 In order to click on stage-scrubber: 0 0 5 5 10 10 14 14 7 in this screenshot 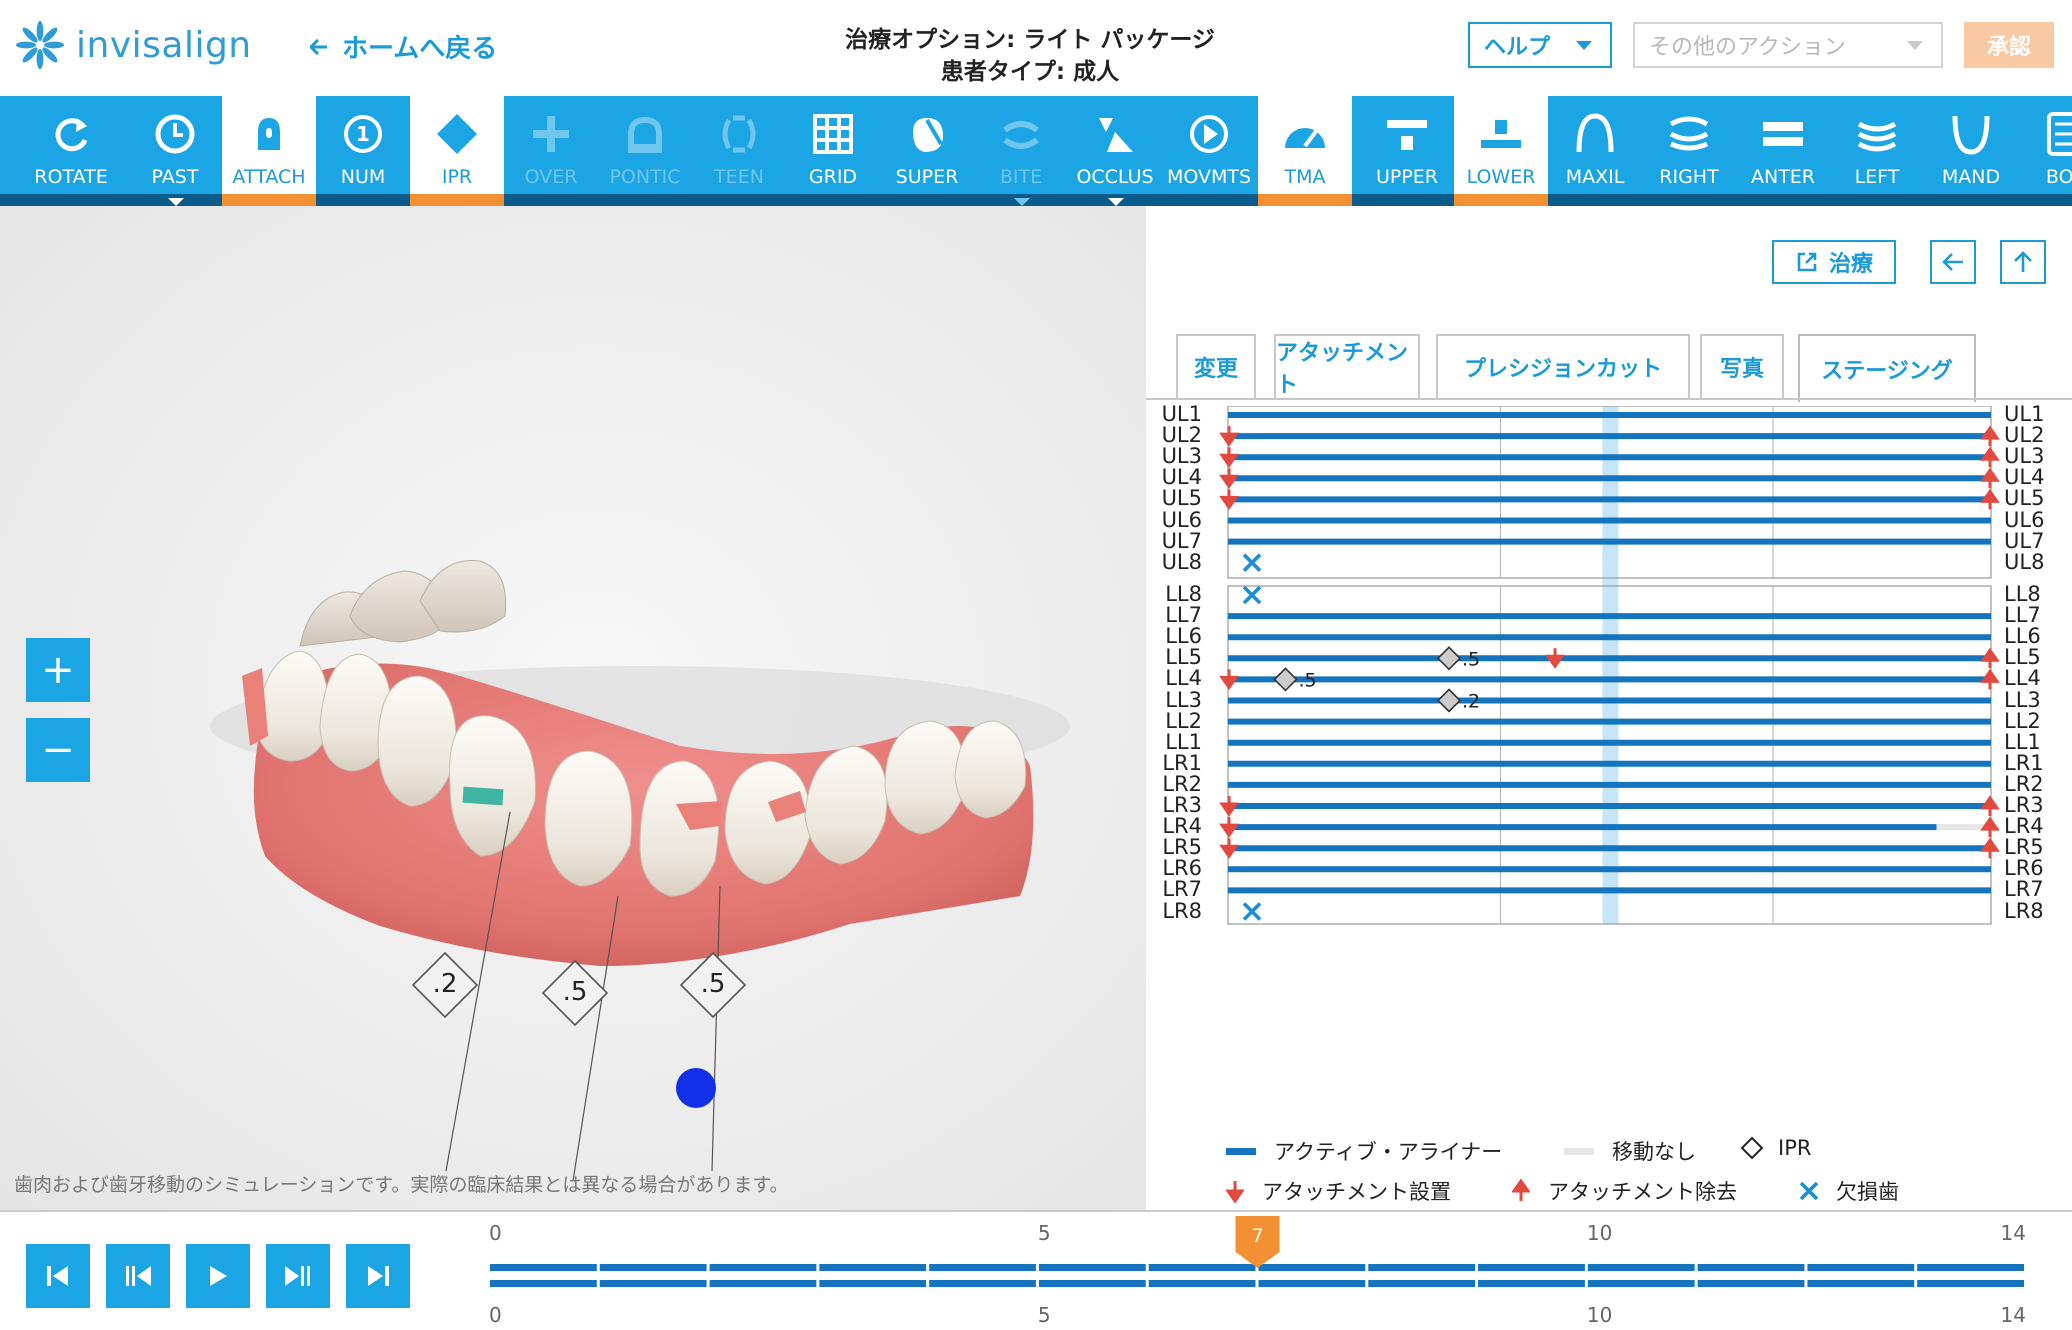, I will do `click(1262, 1271)`.